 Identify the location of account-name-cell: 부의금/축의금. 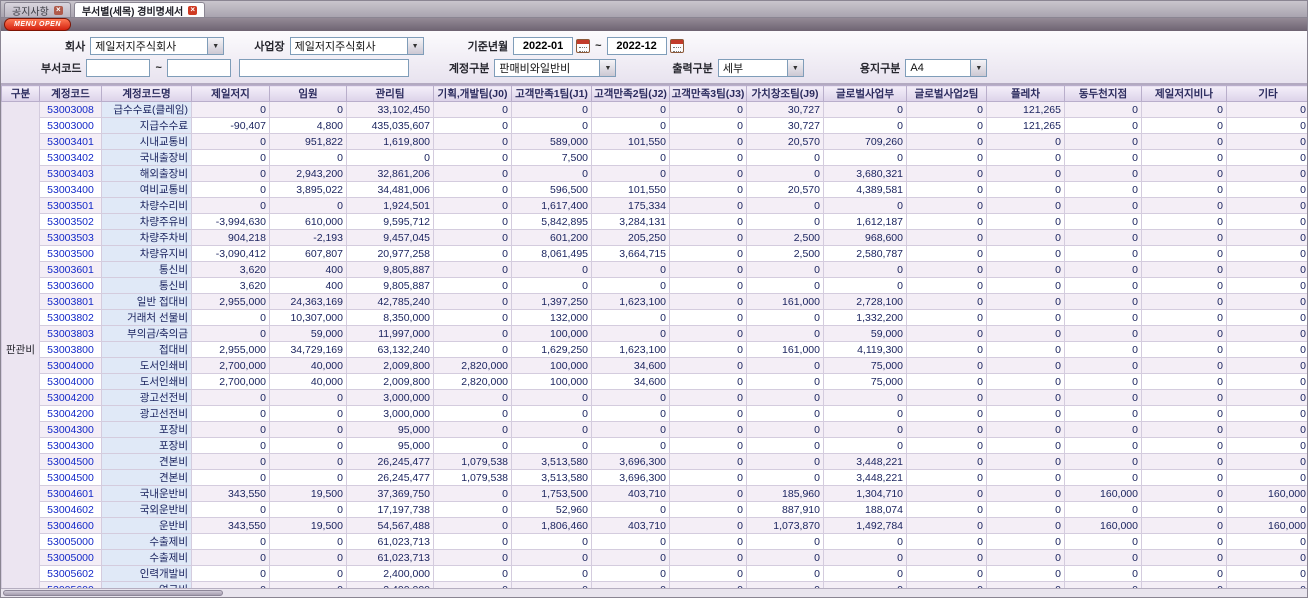
(146, 333).